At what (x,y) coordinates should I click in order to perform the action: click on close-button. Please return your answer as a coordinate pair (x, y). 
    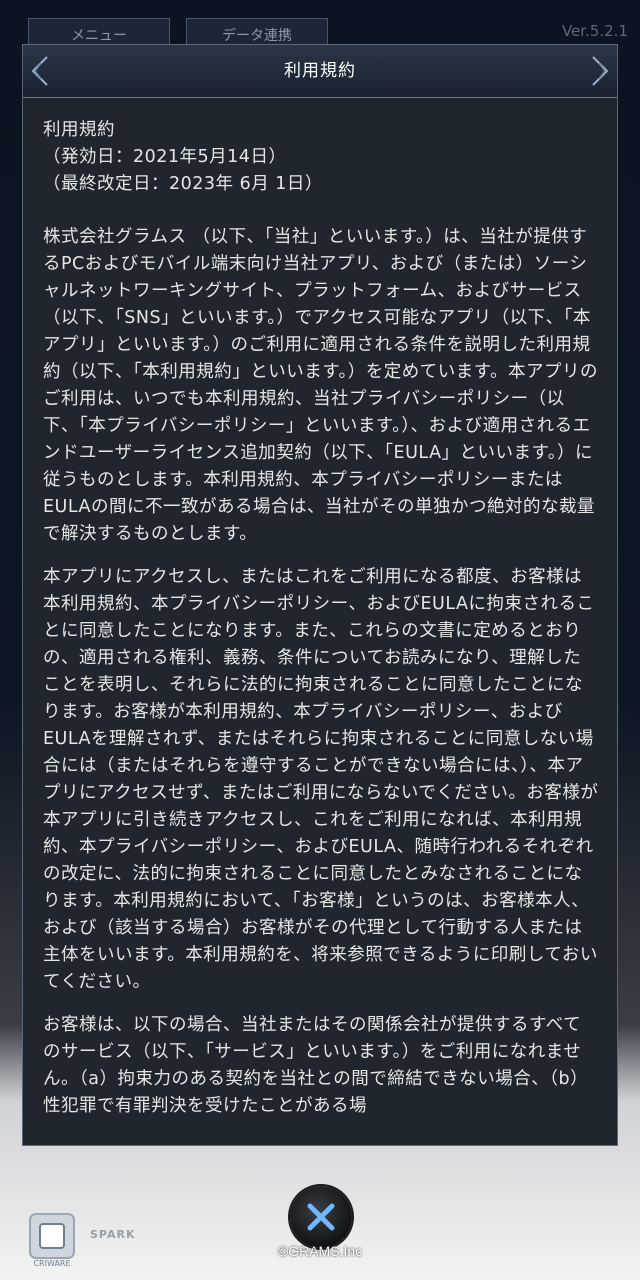
    Looking at the image, I should click on (321, 1217).